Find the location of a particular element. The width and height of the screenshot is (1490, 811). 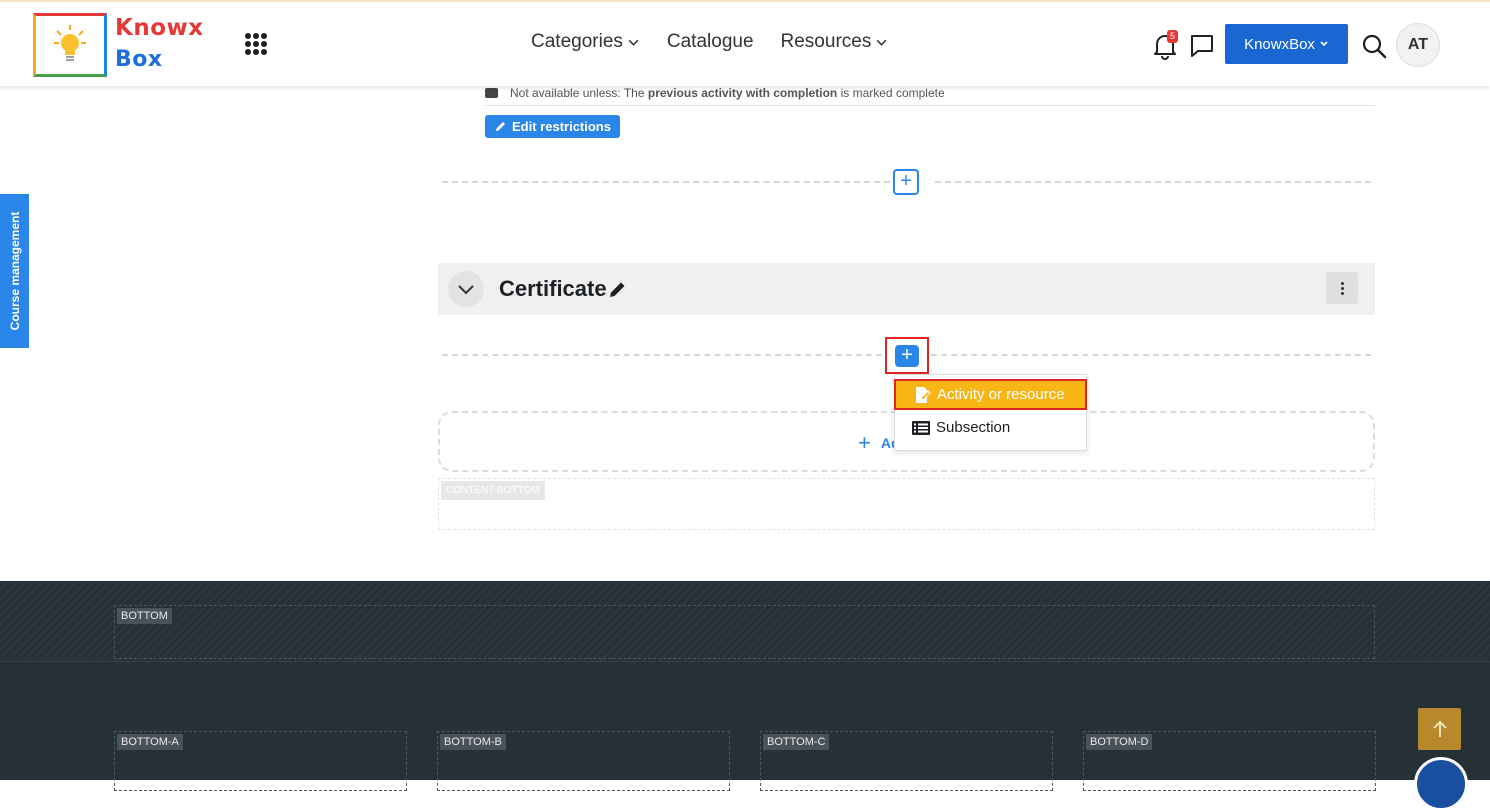

bottom-b-region: BOTTOM-B is located at coordinates (583, 761).